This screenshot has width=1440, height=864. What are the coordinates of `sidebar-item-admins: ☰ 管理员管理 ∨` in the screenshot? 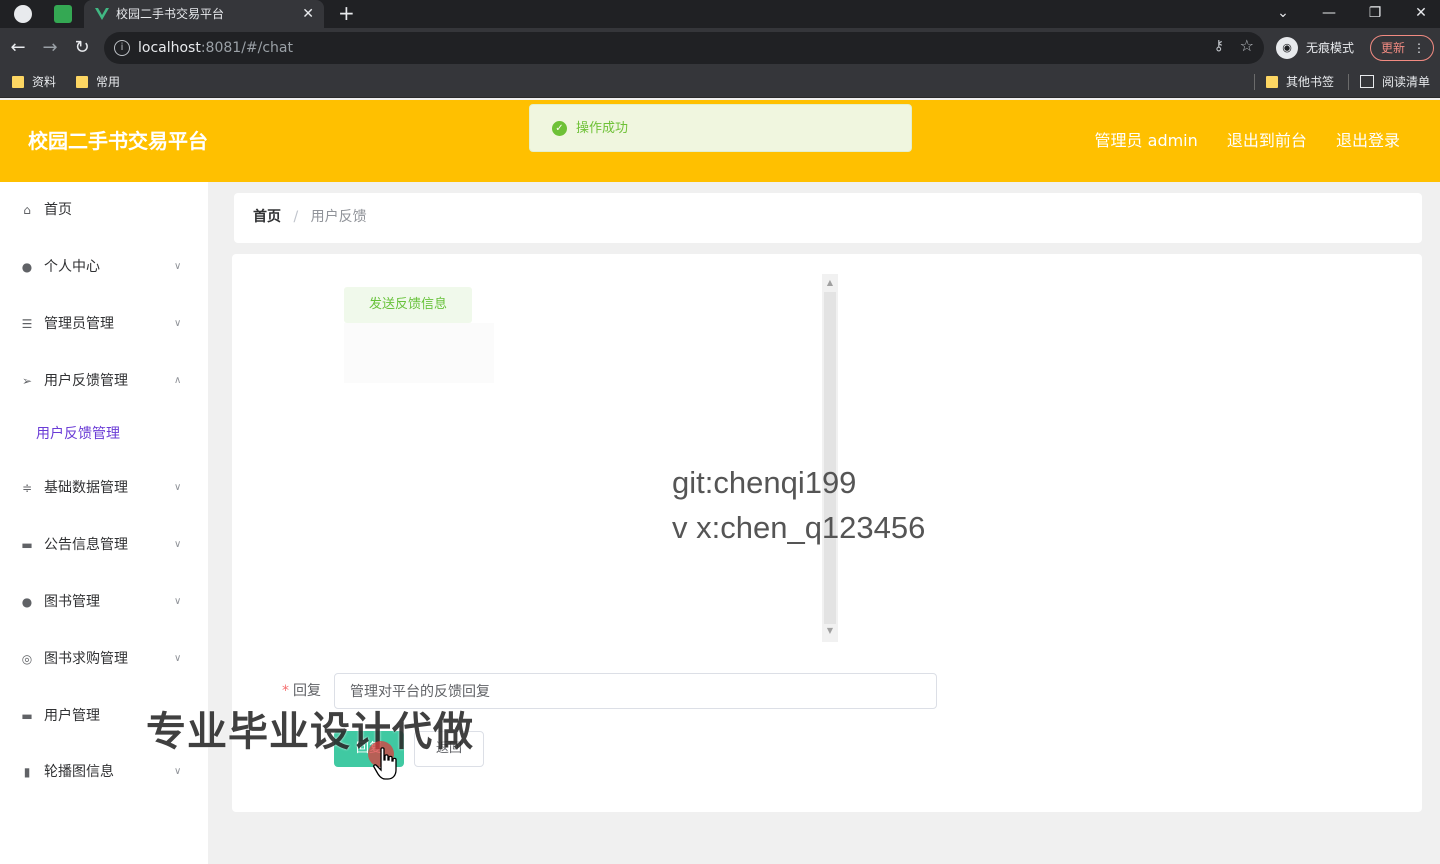 It's located at (104, 324).